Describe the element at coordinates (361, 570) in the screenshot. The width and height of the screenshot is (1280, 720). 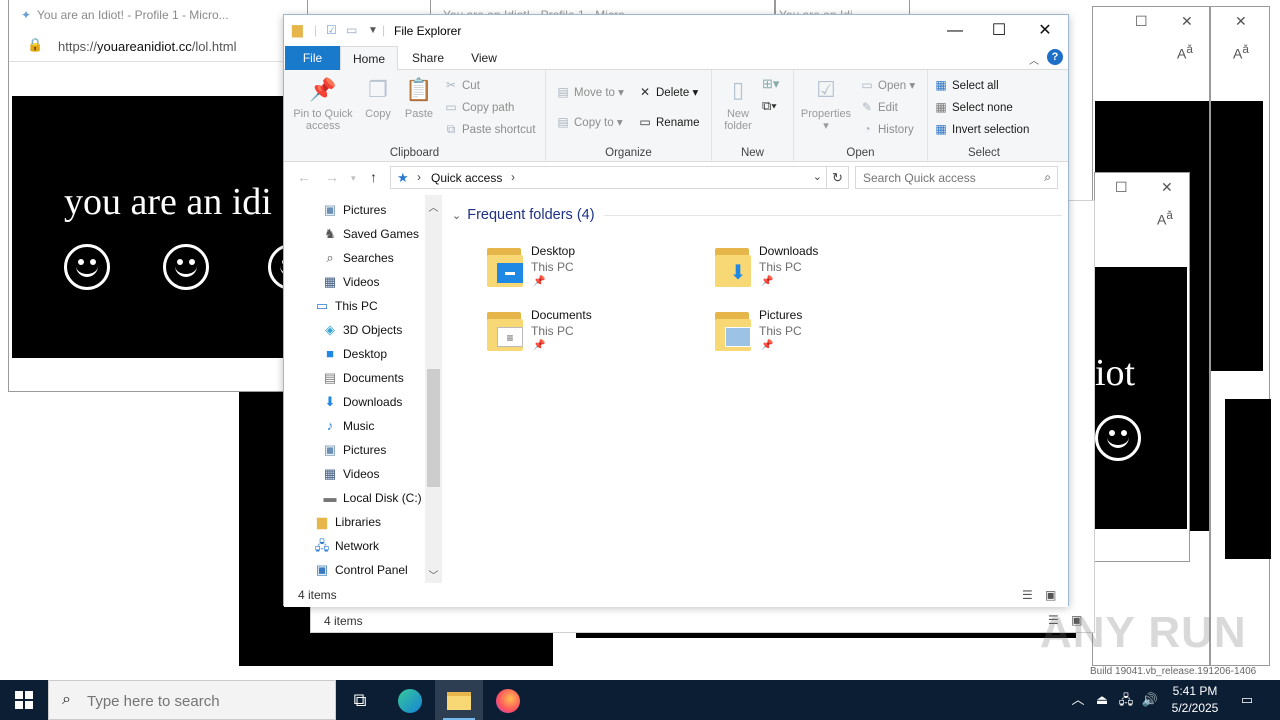
I see `nav-item-control-panel: ▣ Control Panel` at that location.